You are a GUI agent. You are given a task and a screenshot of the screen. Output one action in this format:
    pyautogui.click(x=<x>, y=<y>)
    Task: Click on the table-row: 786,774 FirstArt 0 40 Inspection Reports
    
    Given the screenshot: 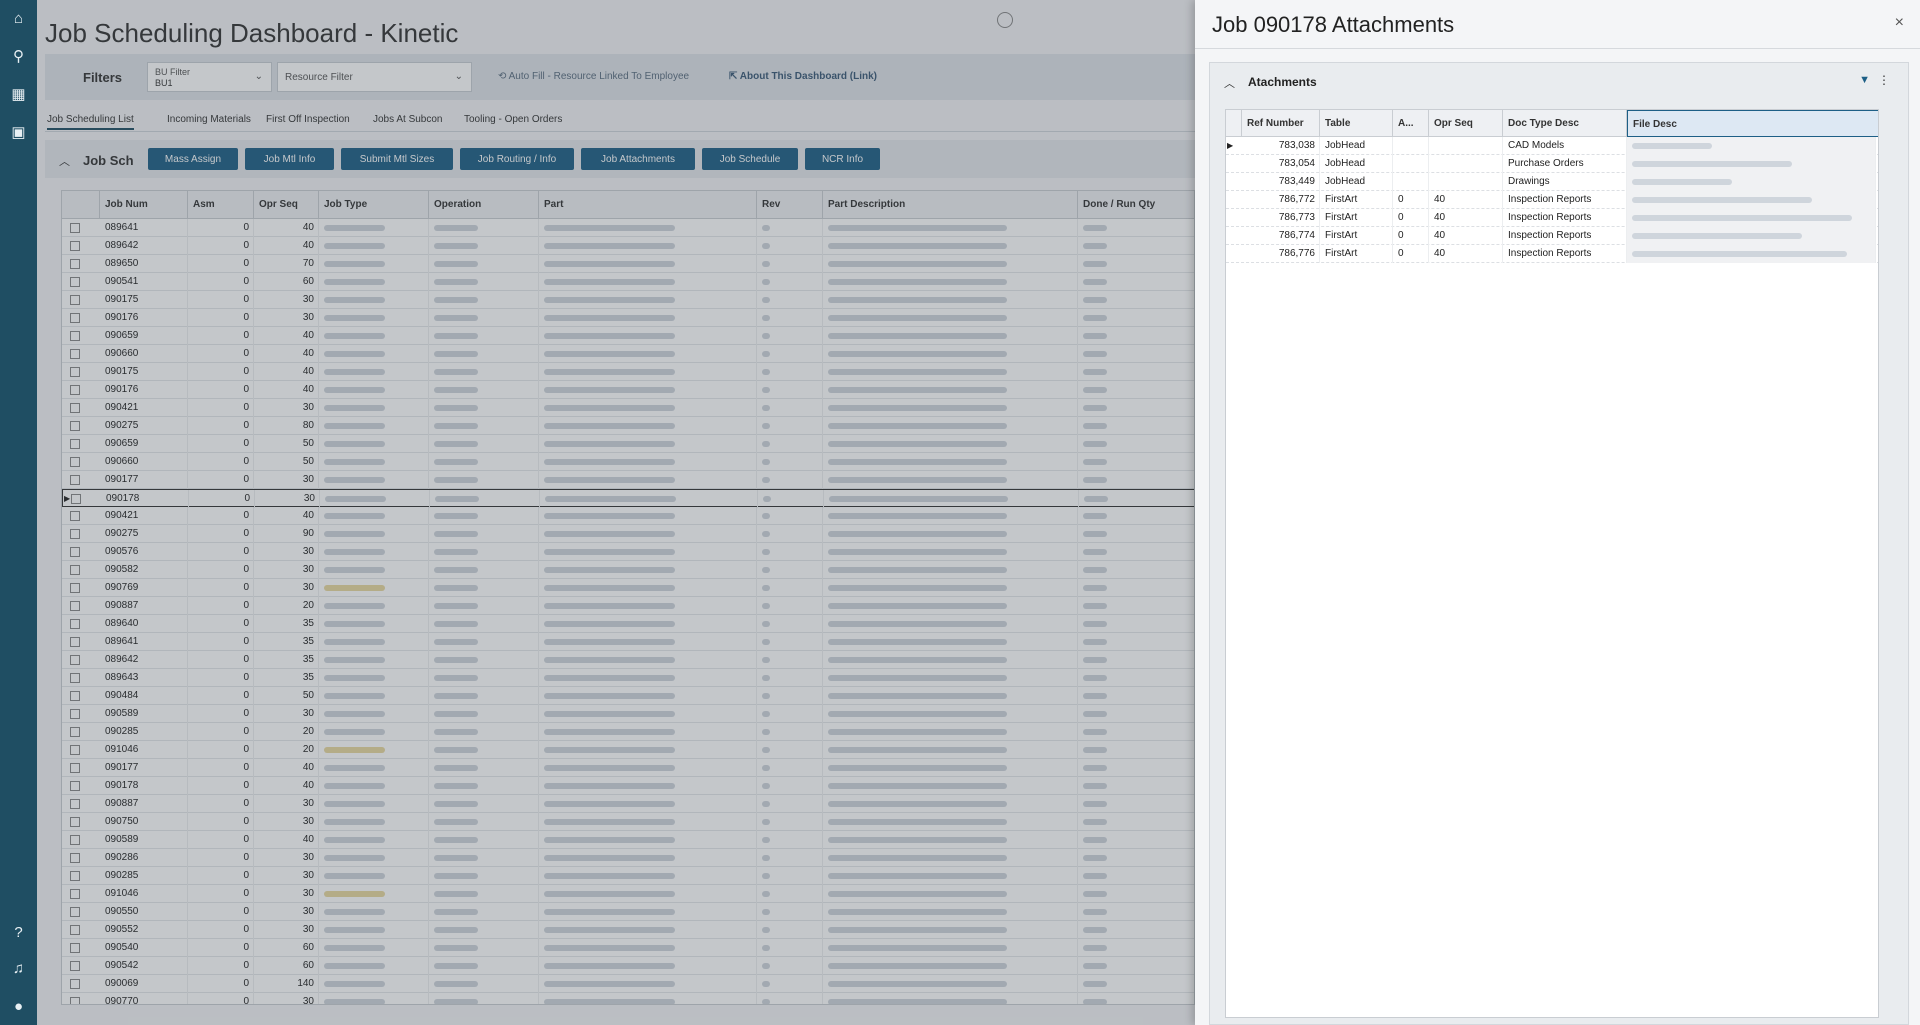 What is the action you would take?
    pyautogui.click(x=1552, y=236)
    